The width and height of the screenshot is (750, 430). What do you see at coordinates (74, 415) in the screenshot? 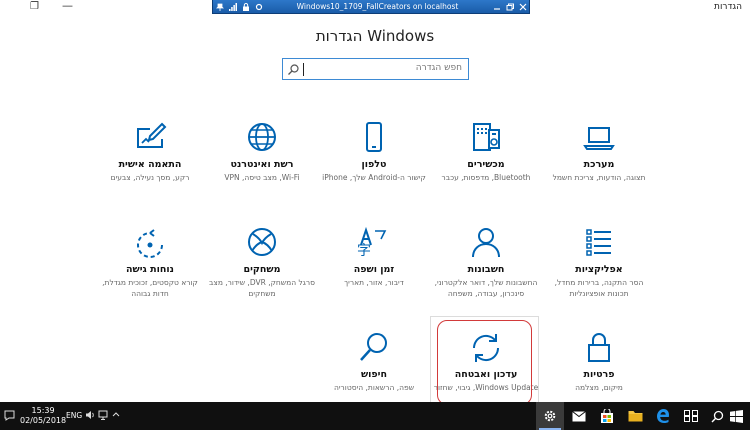
I see `input-language: ENG` at bounding box center [74, 415].